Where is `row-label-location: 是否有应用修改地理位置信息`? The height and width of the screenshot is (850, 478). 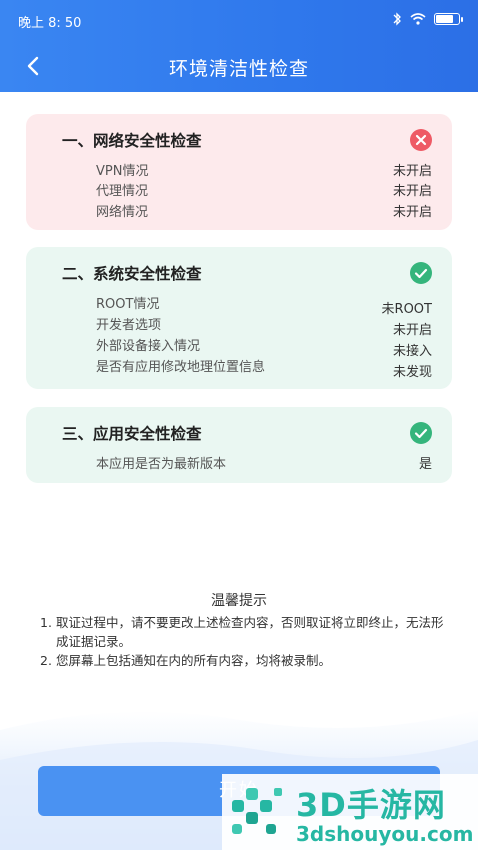 row-label-location: 是否有应用修改地理位置信息 is located at coordinates (181, 367).